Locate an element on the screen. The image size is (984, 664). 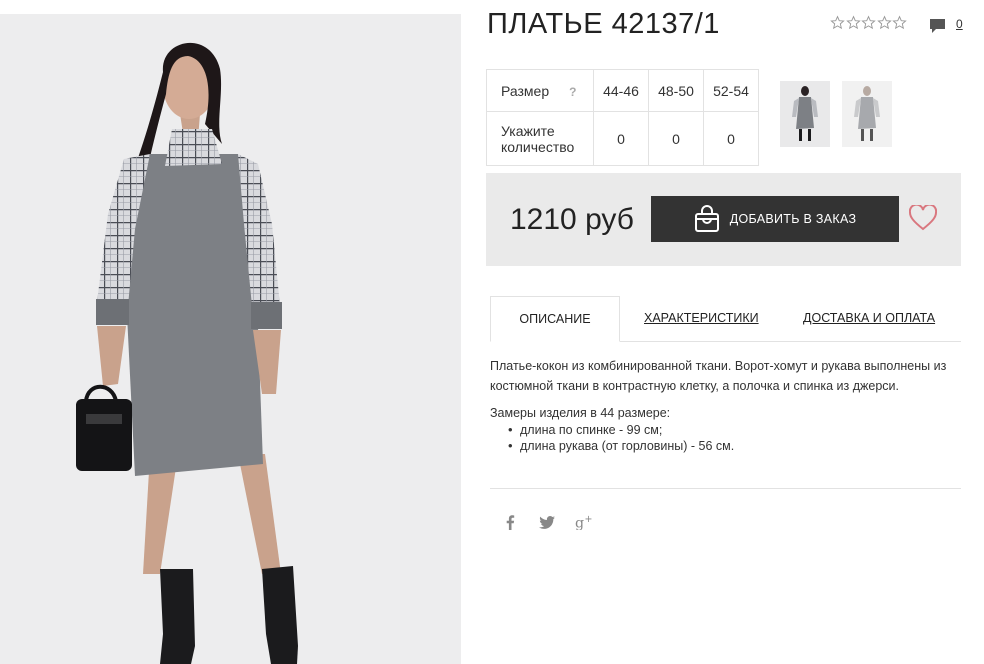
size-option: 52-54 is located at coordinates (731, 90).